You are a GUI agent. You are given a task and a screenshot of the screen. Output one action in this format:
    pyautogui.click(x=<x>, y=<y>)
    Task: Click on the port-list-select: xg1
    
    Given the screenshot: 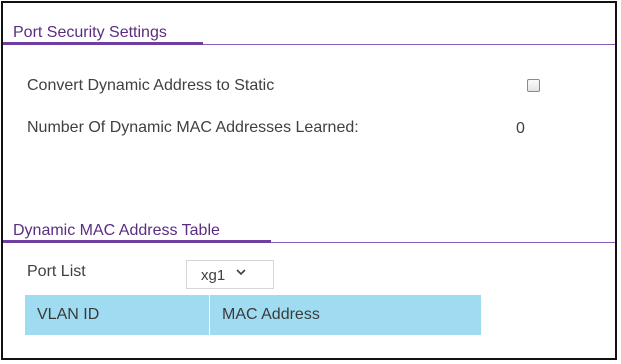 What is the action you would take?
    pyautogui.click(x=230, y=274)
    